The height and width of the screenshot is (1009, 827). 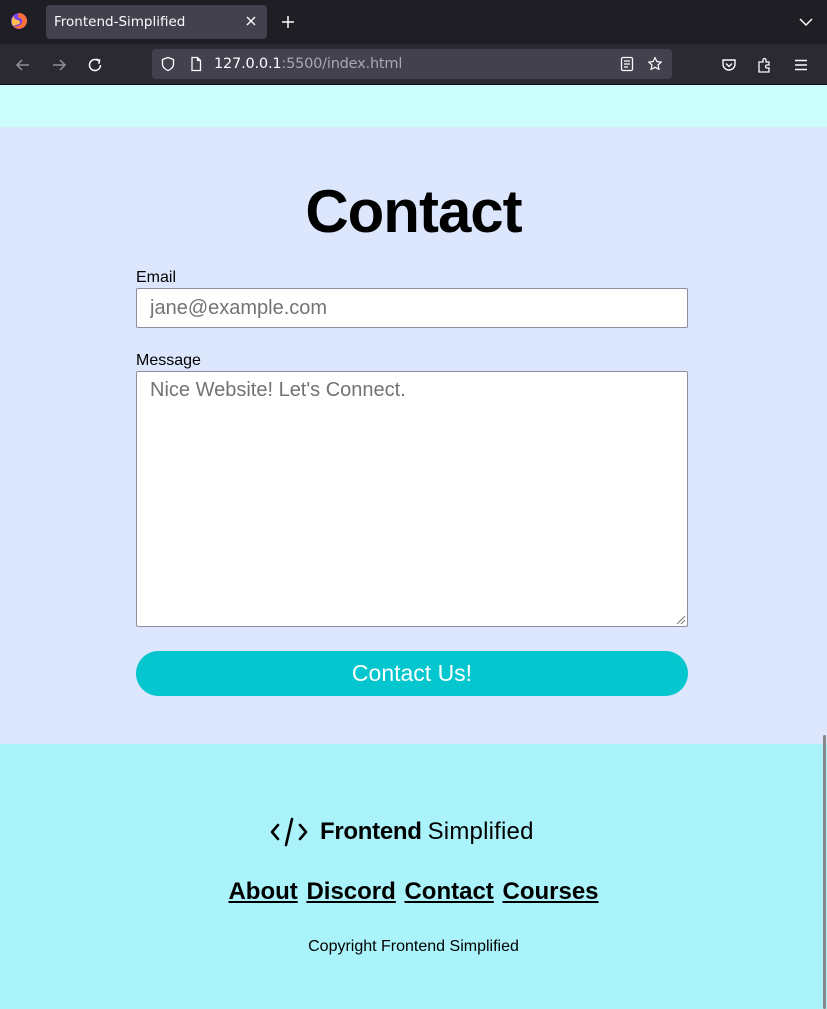 I want to click on star-icon, so click(x=655, y=64).